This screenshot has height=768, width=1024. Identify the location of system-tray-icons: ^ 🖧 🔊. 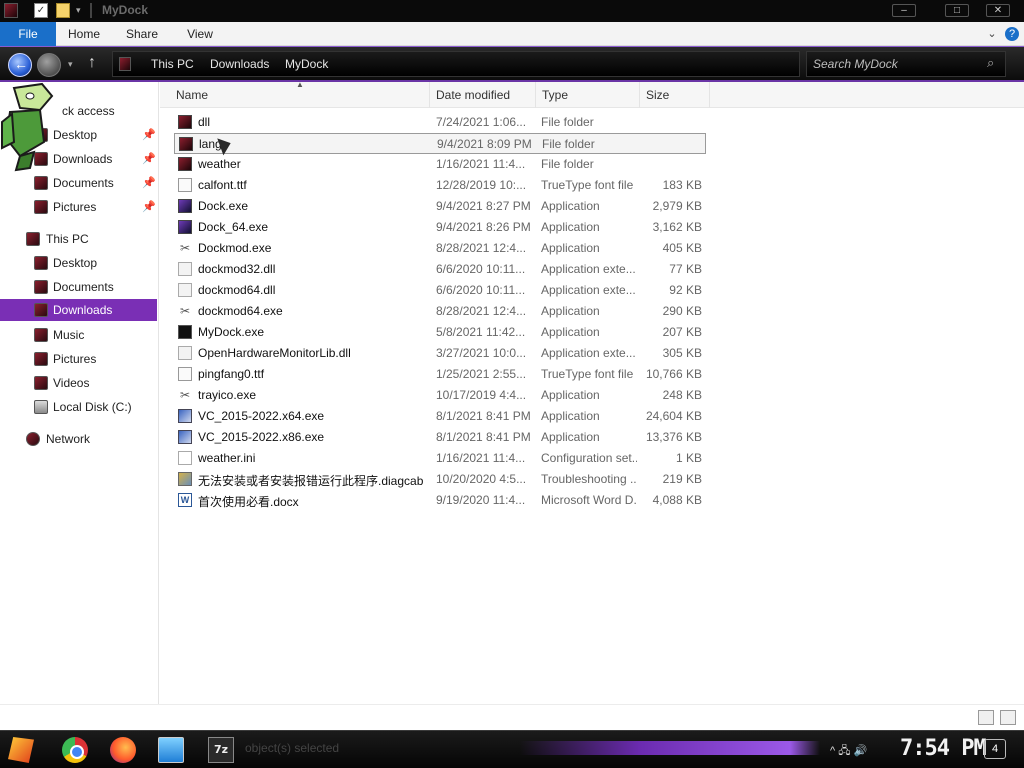
(848, 751).